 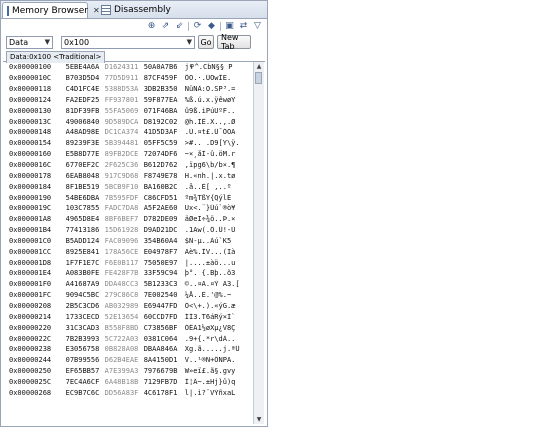 What do you see at coordinates (151, 26) in the screenshot?
I see `pin-icon: ⊕` at bounding box center [151, 26].